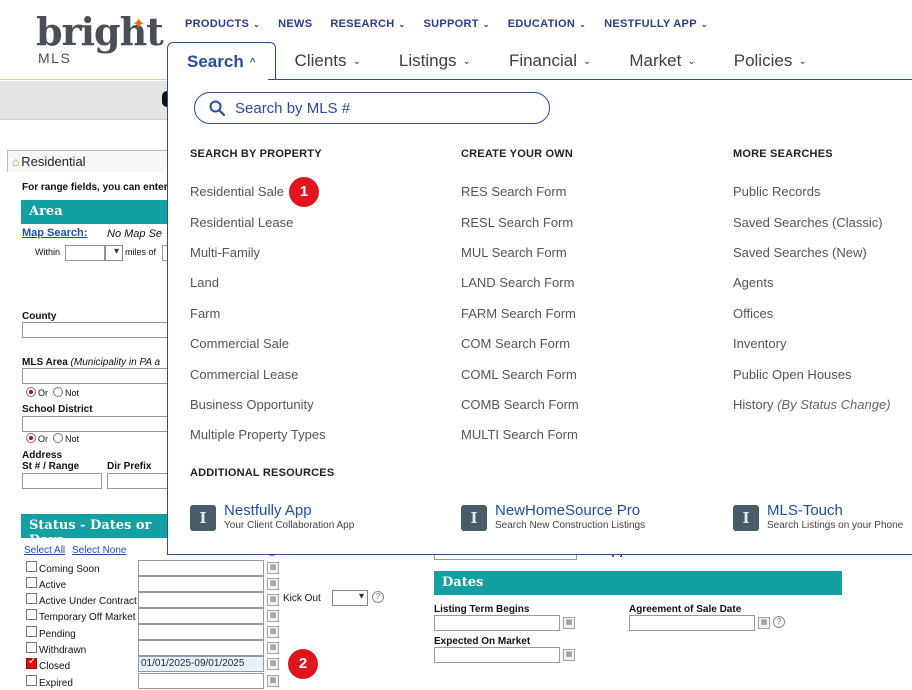 The image size is (912, 690). What do you see at coordinates (114, 253) in the screenshot?
I see `within-unit-select` at bounding box center [114, 253].